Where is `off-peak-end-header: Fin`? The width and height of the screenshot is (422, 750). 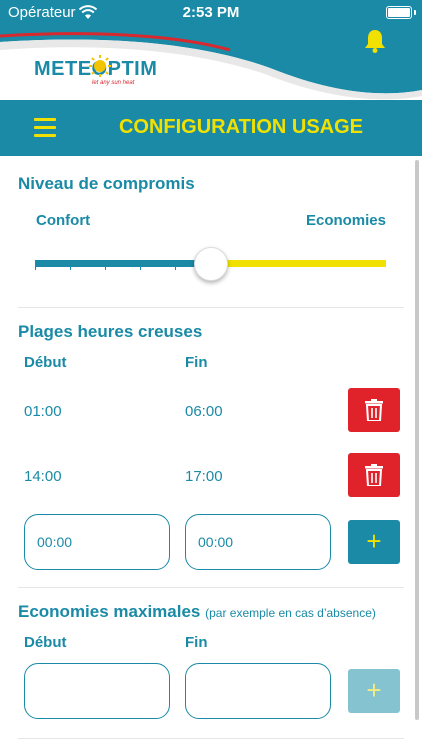
off-peak-end-header: Fin is located at coordinates (196, 362).